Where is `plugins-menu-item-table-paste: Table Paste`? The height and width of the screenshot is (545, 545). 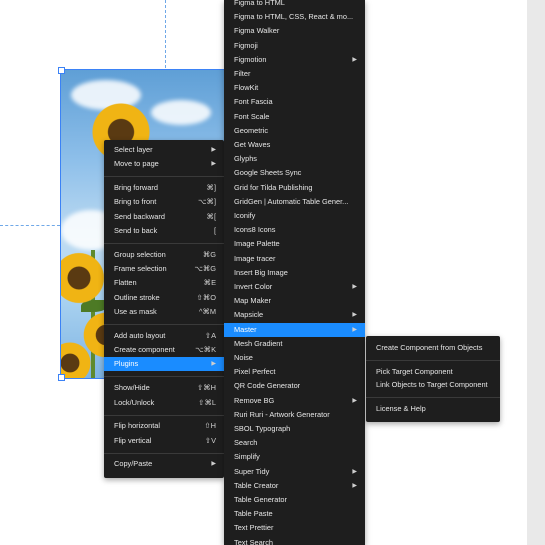
plugins-menu-item-table-paste: Table Paste is located at coordinates (294, 514).